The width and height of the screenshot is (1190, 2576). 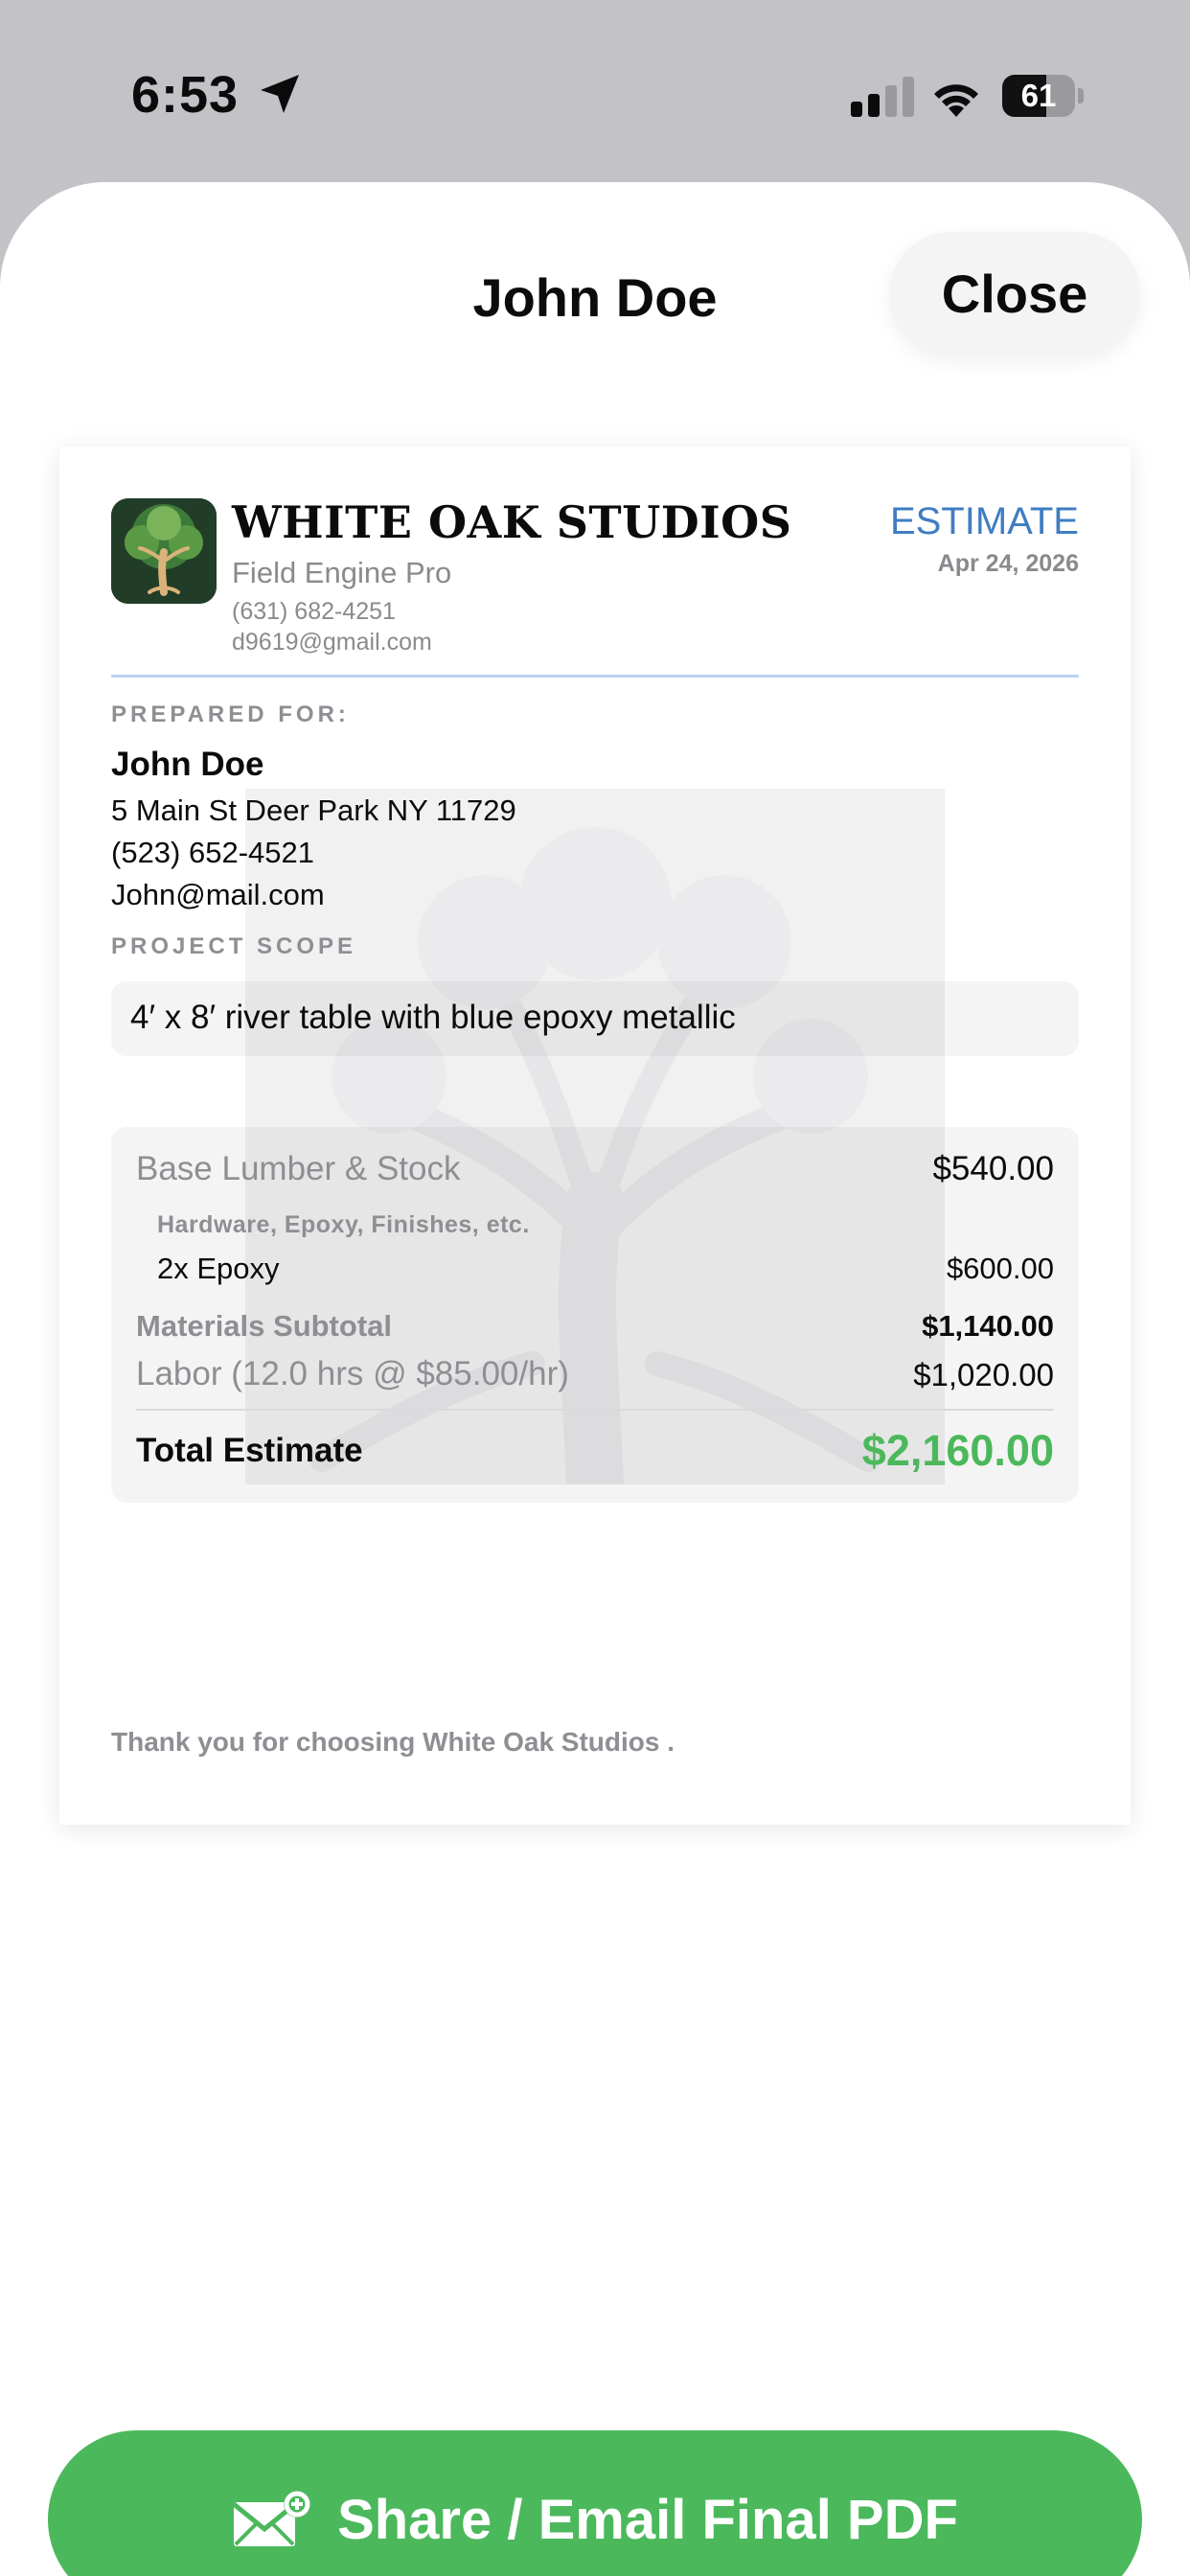 I want to click on status-bar: 6:53 61, so click(x=595, y=91).